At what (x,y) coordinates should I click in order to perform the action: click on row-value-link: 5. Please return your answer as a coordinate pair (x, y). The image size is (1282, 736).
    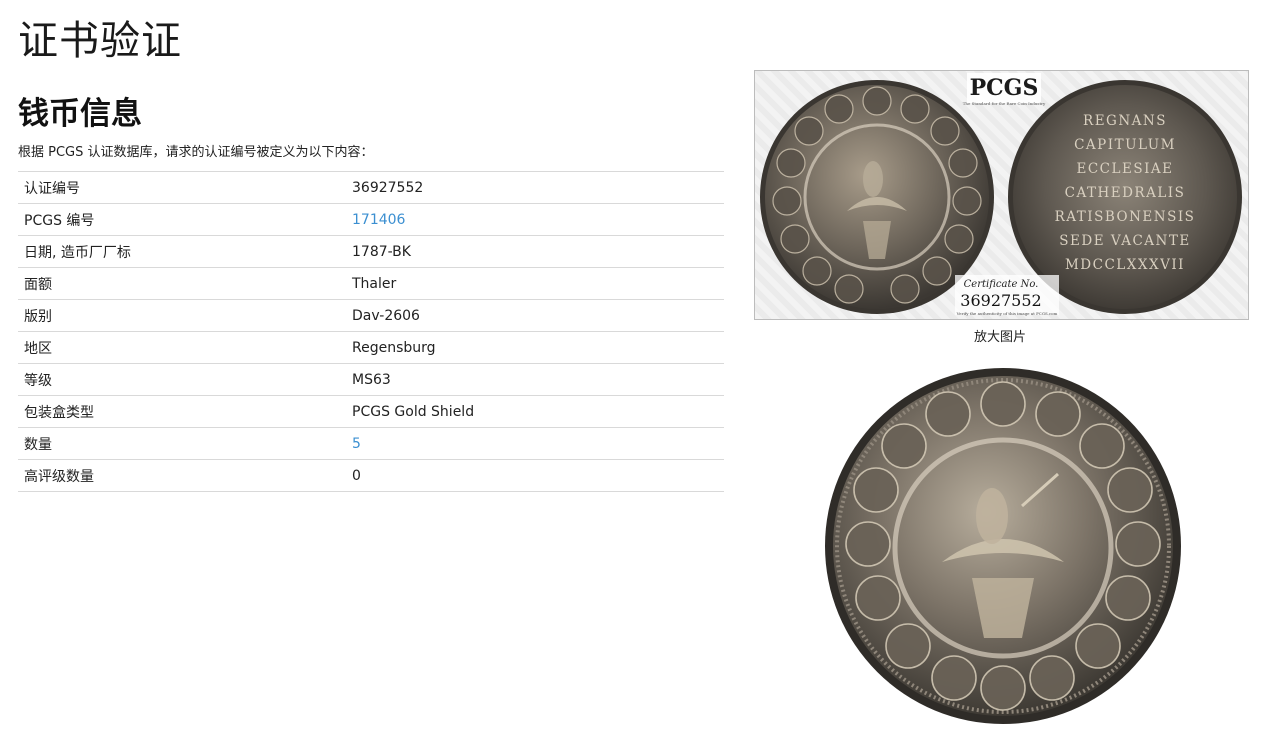
    Looking at the image, I should click on (356, 444).